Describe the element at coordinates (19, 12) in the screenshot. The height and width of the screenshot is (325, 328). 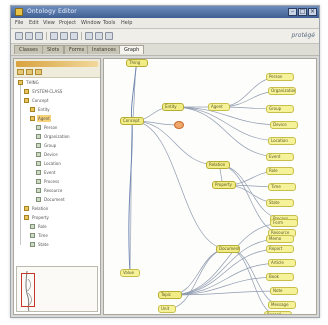
I see `app-icon` at that location.